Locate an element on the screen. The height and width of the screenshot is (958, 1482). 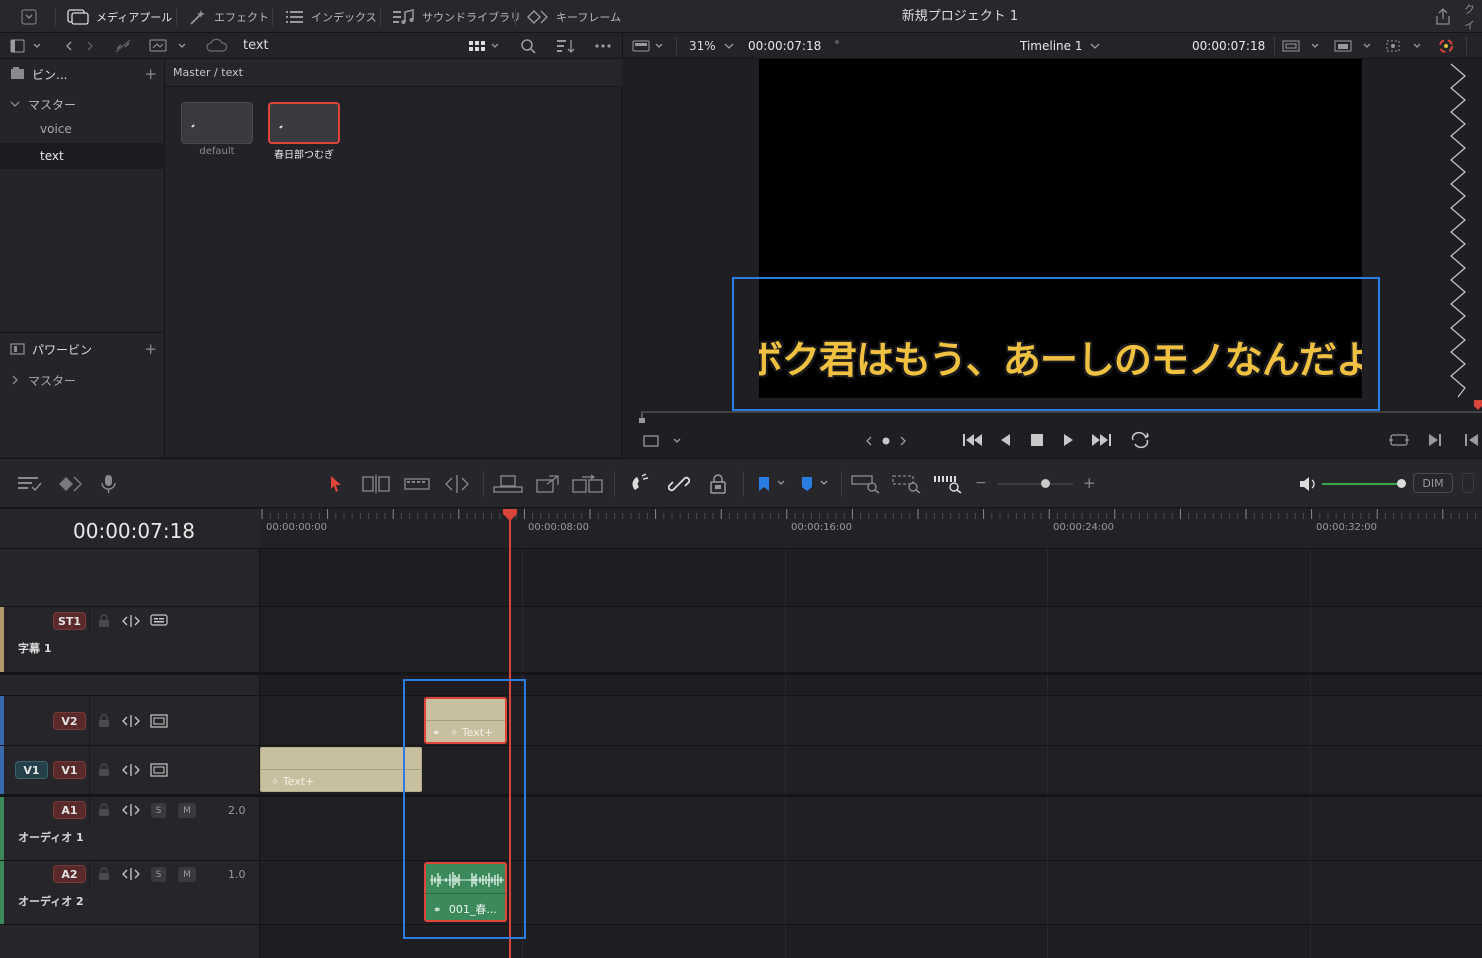
zoom-custom-icon is located at coordinates (948, 484).